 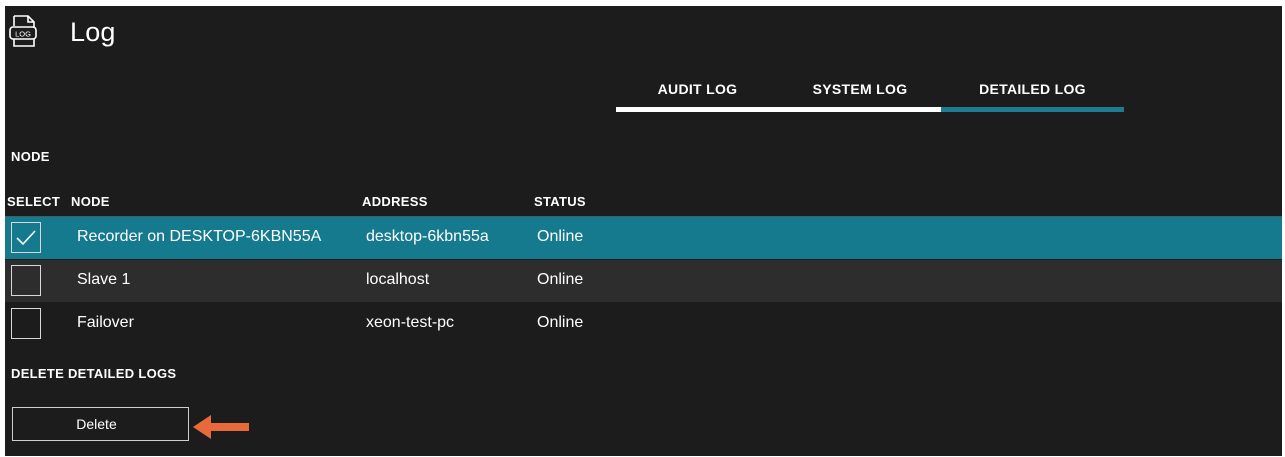 What do you see at coordinates (221, 427) in the screenshot?
I see `arrow-left-icon` at bounding box center [221, 427].